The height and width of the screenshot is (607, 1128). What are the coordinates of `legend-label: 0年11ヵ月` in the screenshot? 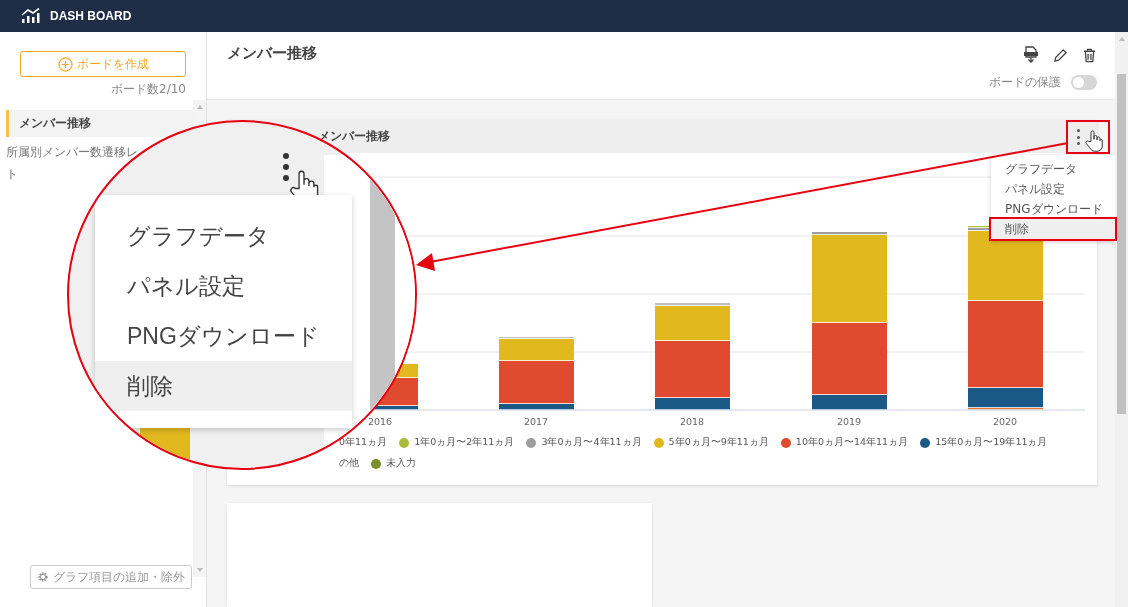 It's located at (363, 442).